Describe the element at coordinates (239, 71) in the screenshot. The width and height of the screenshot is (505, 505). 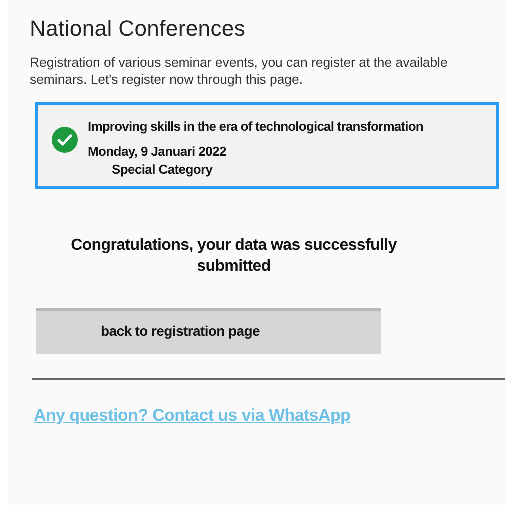
I see `page-description: Registration of various seminar events, you can register at the available seminars. Let's register now through this page.` at that location.